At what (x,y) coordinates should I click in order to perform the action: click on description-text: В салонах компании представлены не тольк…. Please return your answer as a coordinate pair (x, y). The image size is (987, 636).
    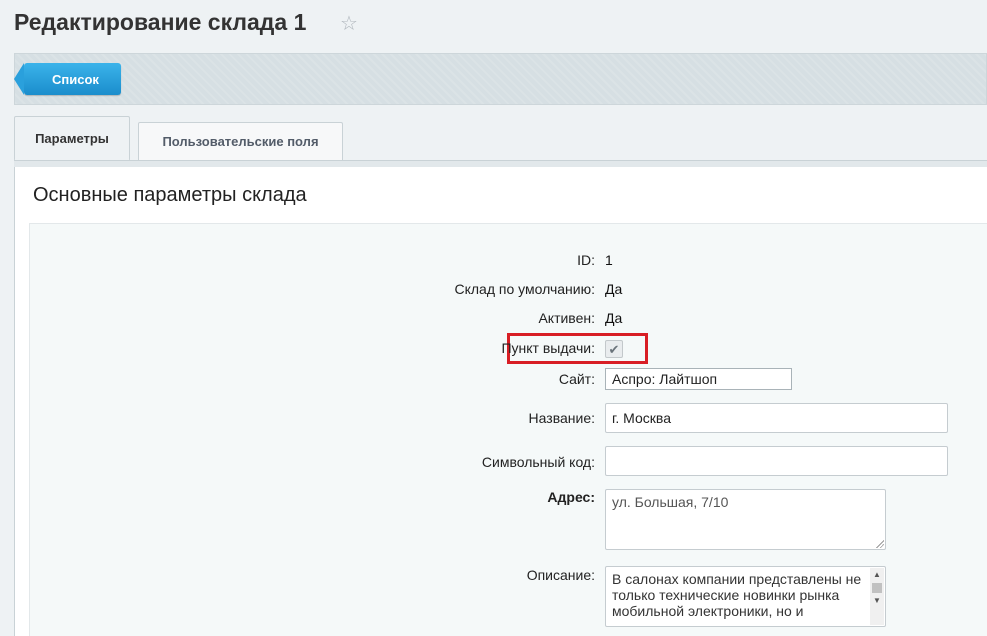
    Looking at the image, I should click on (737, 595).